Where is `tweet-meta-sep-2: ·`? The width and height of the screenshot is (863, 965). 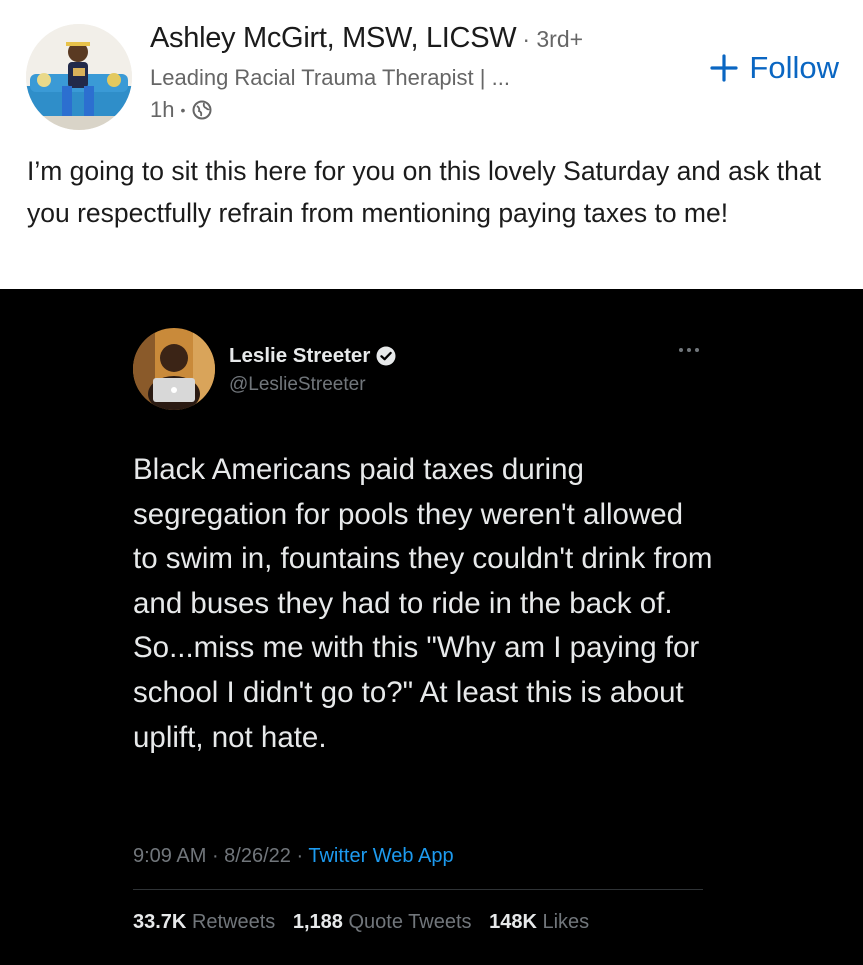 tweet-meta-sep-2: · is located at coordinates (299, 856).